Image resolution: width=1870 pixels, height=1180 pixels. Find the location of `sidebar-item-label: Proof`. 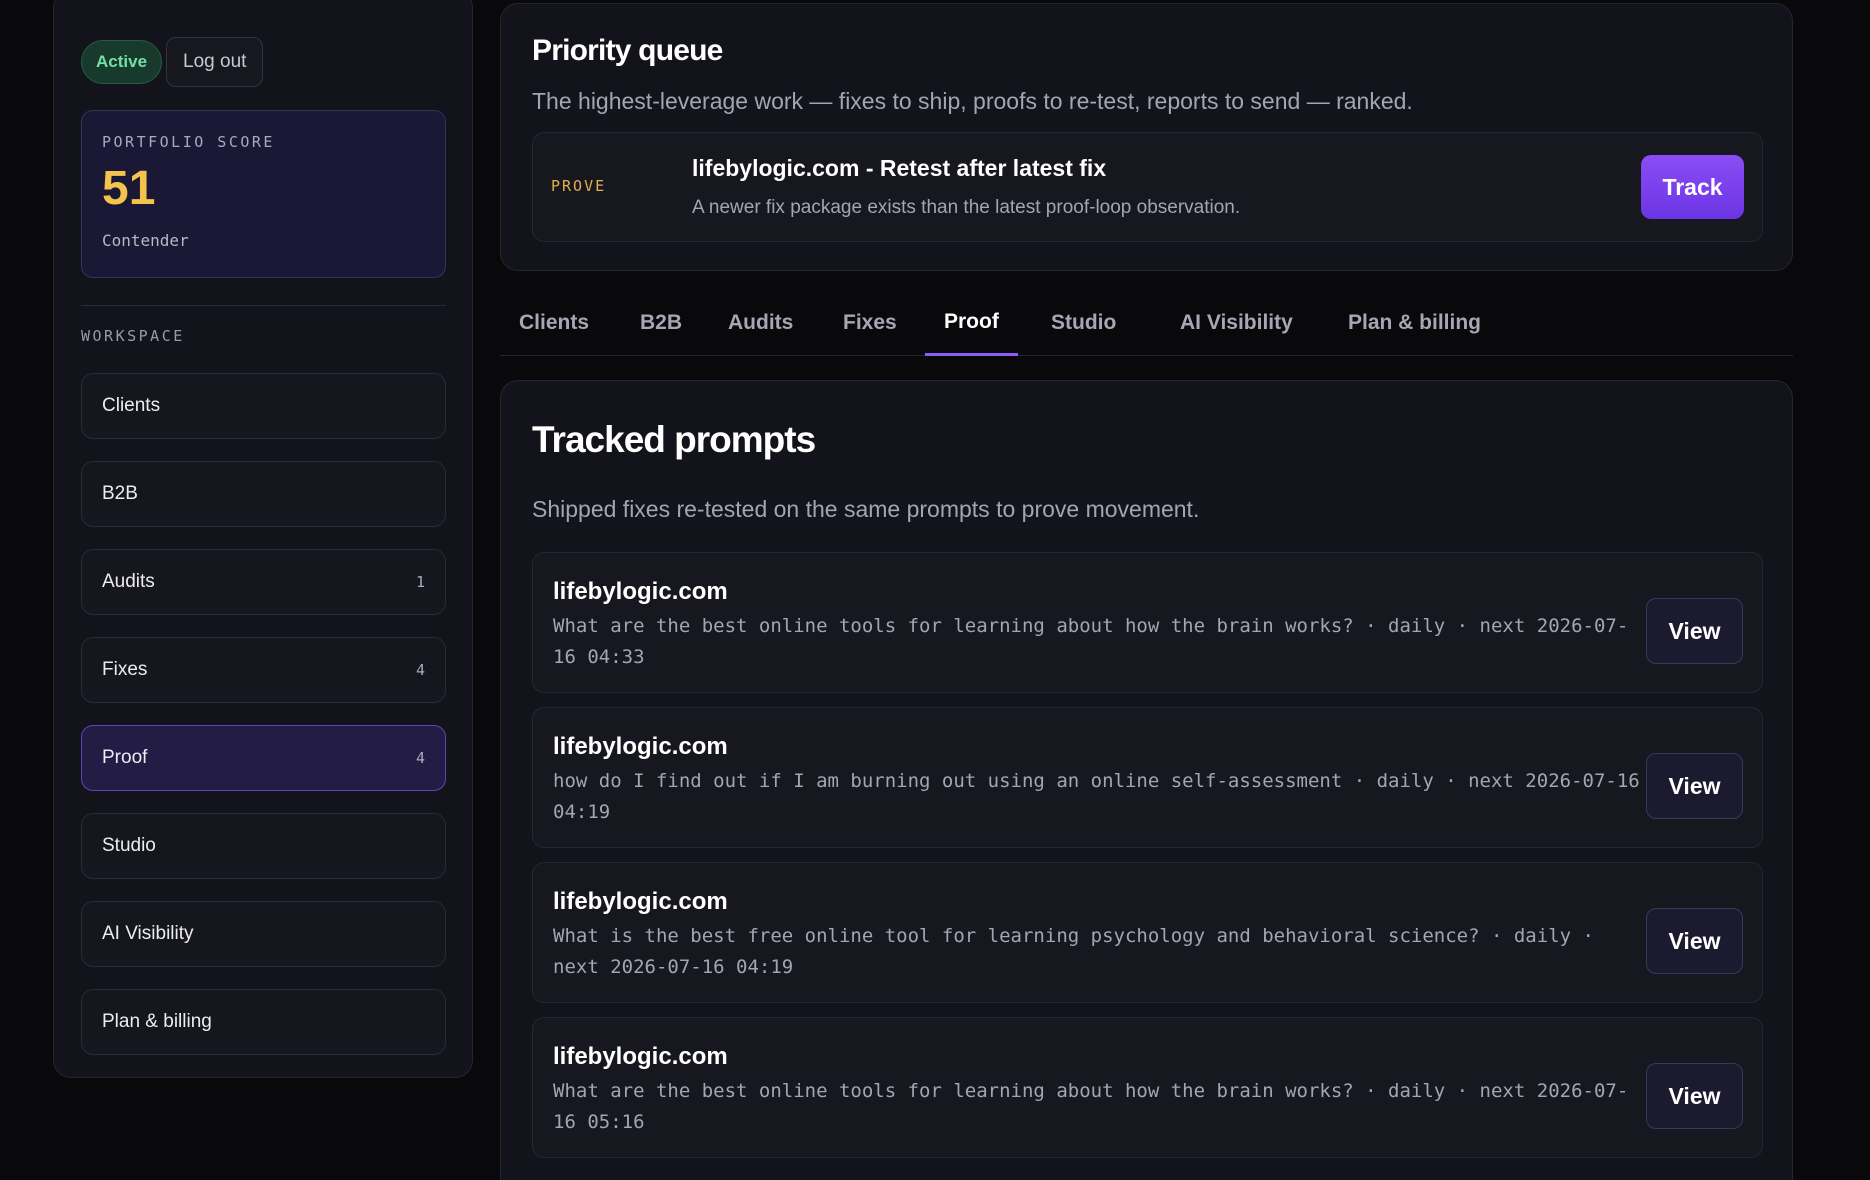

sidebar-item-label: Proof is located at coordinates (125, 757).